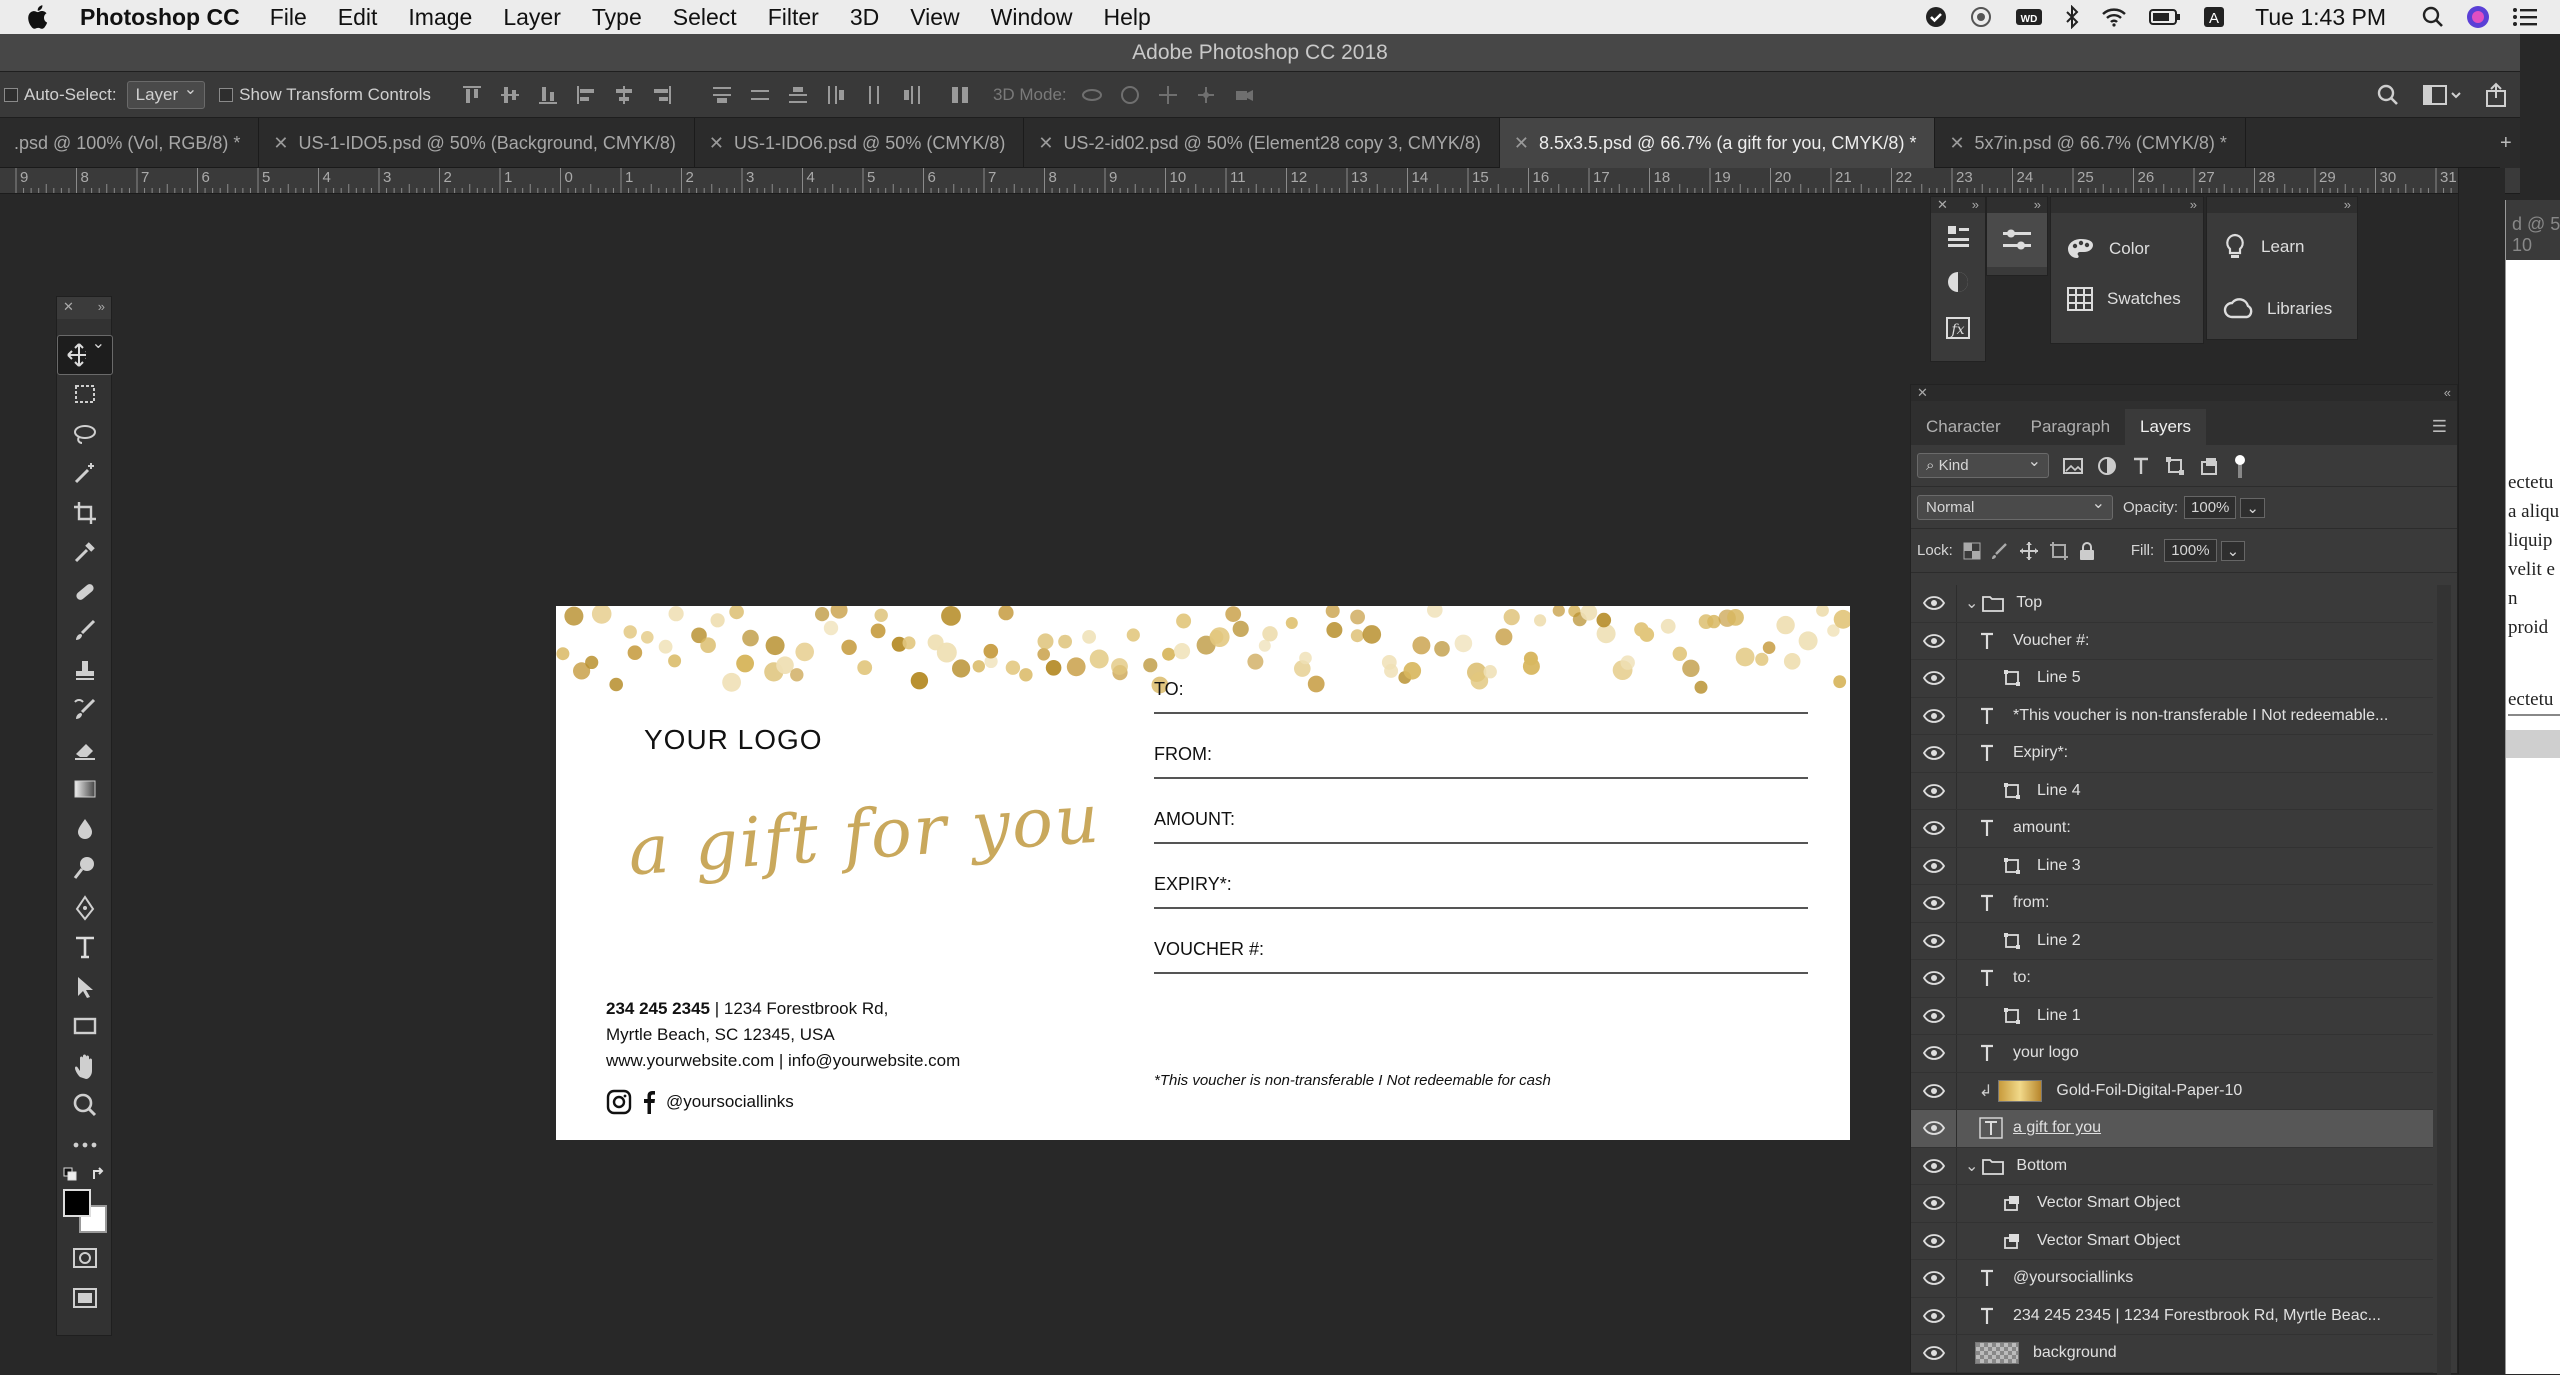 The image size is (2560, 1375). What do you see at coordinates (288, 17) in the screenshot?
I see `menu-file: File` at bounding box center [288, 17].